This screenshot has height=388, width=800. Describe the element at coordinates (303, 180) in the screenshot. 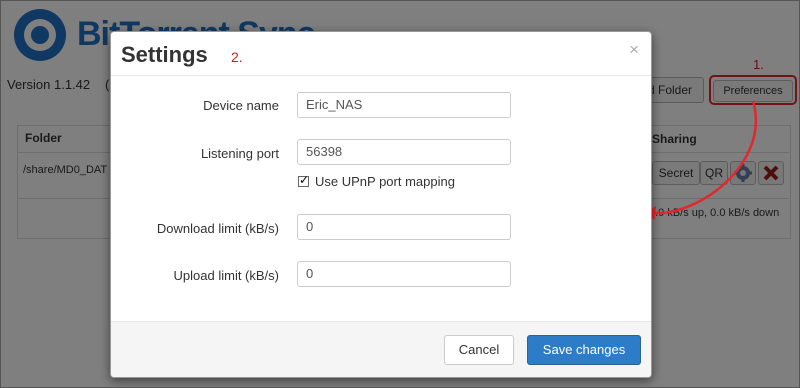

I see `upnp-checkbox` at that location.